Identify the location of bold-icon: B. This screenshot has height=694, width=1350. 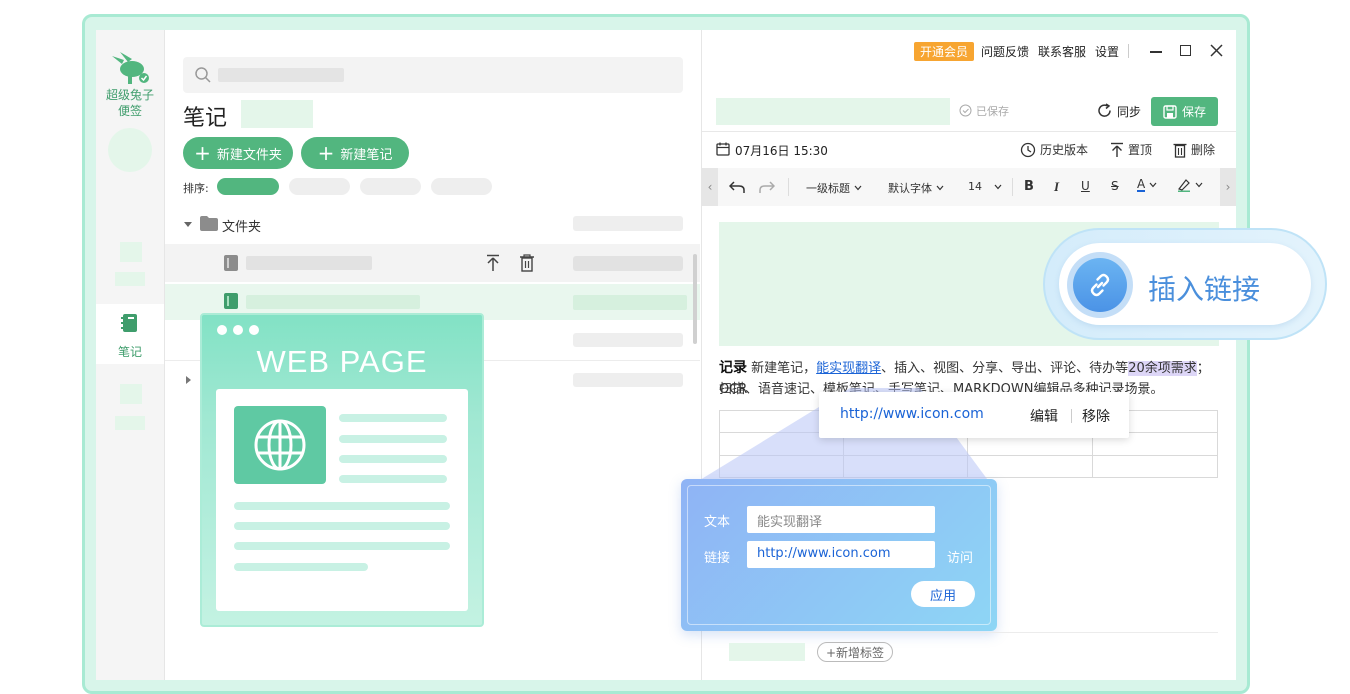
(1029, 186).